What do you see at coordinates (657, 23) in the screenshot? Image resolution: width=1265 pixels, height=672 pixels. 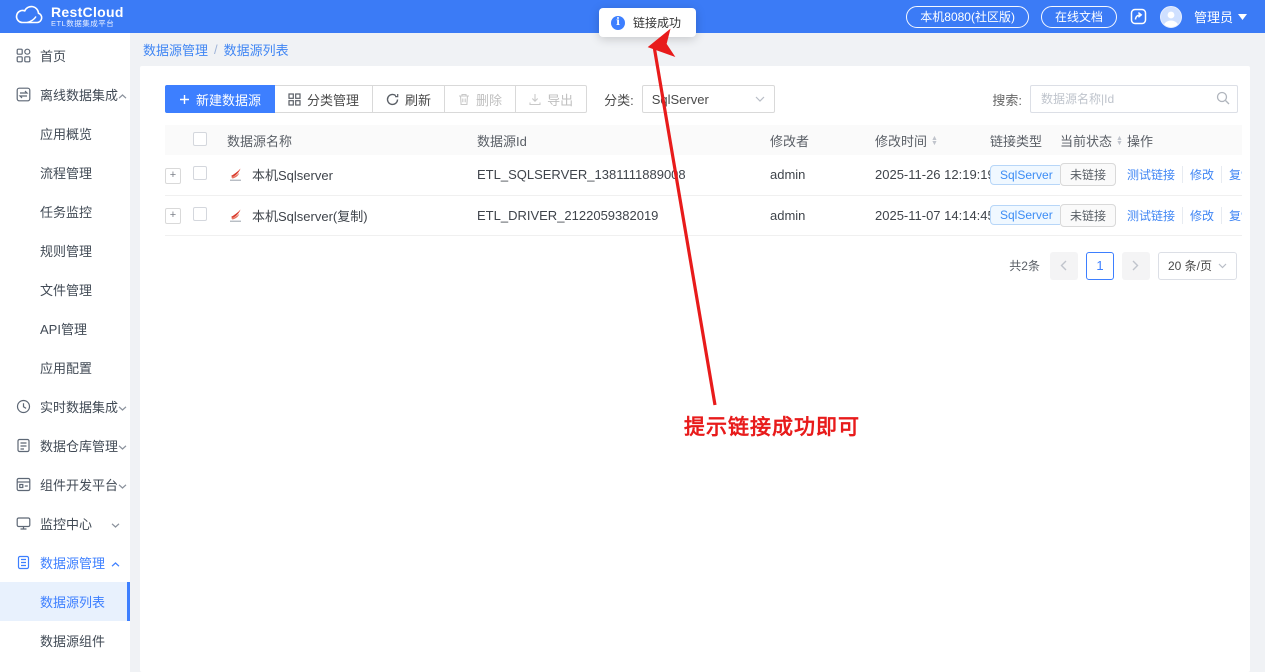 I see `toast-text: 链接成功` at bounding box center [657, 23].